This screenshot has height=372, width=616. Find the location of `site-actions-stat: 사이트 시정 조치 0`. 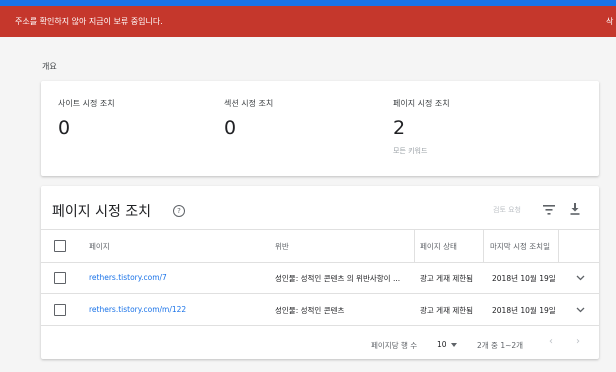

site-actions-stat: 사이트 시정 조치 0 is located at coordinates (86, 118).